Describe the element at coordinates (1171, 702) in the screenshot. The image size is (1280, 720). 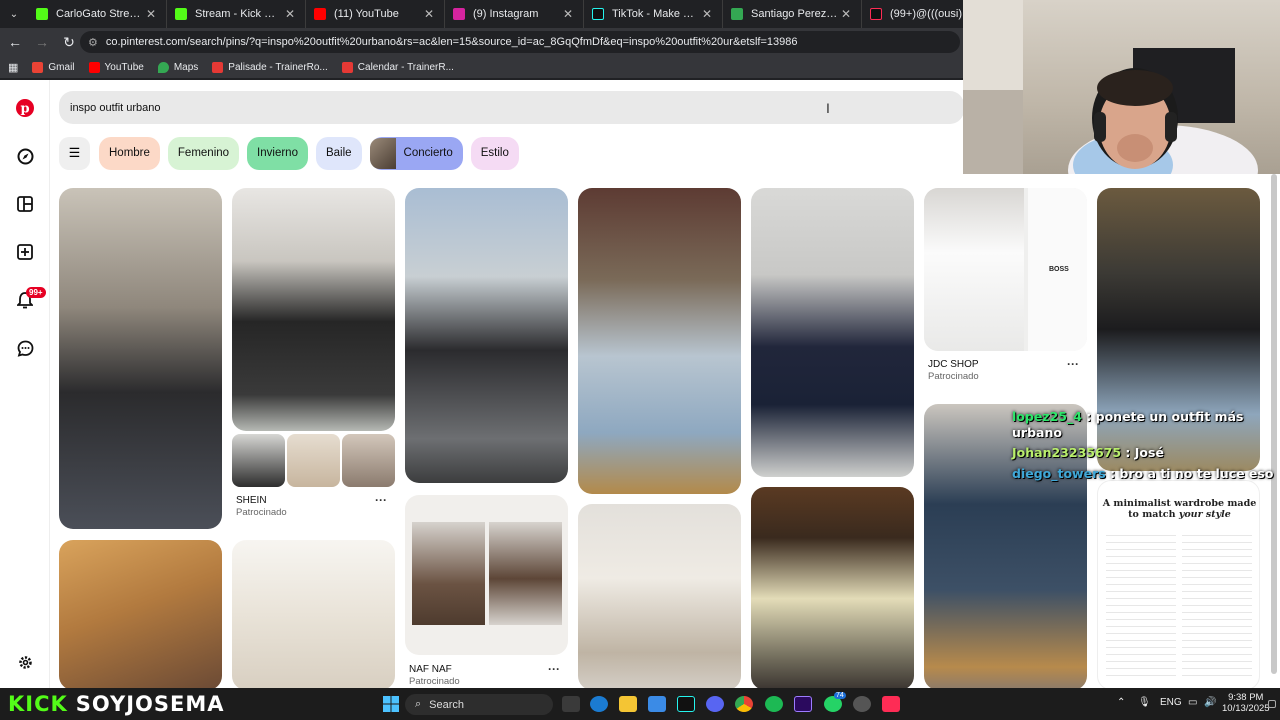
I see `language-indicator: ENG` at that location.